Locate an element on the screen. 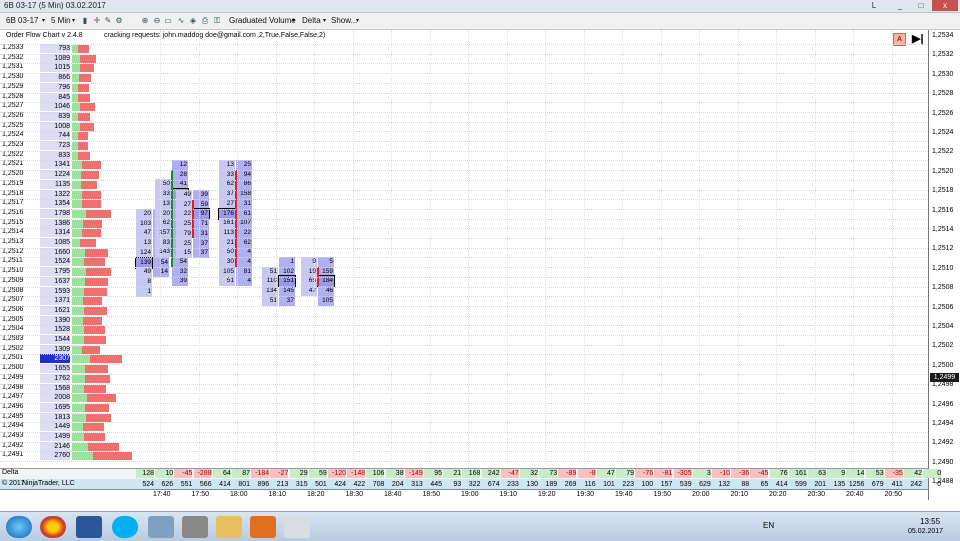 The height and width of the screenshot is (541, 960). palette-icon is located at coordinates (161, 527).